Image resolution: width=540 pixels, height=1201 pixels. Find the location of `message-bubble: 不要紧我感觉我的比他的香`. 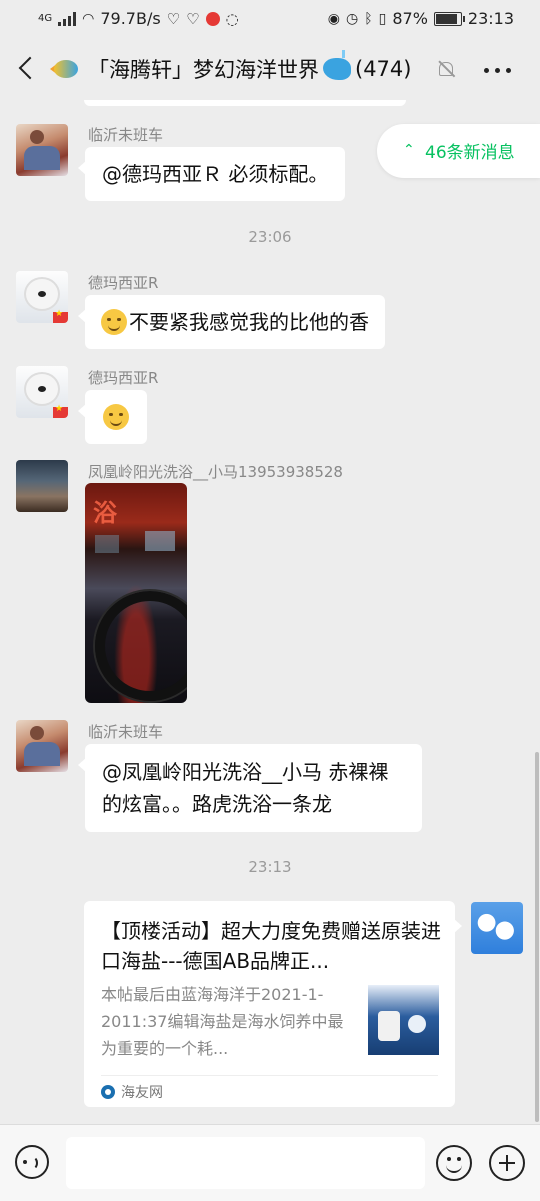

message-bubble: 不要紧我感觉我的比他的香 is located at coordinates (231, 322).